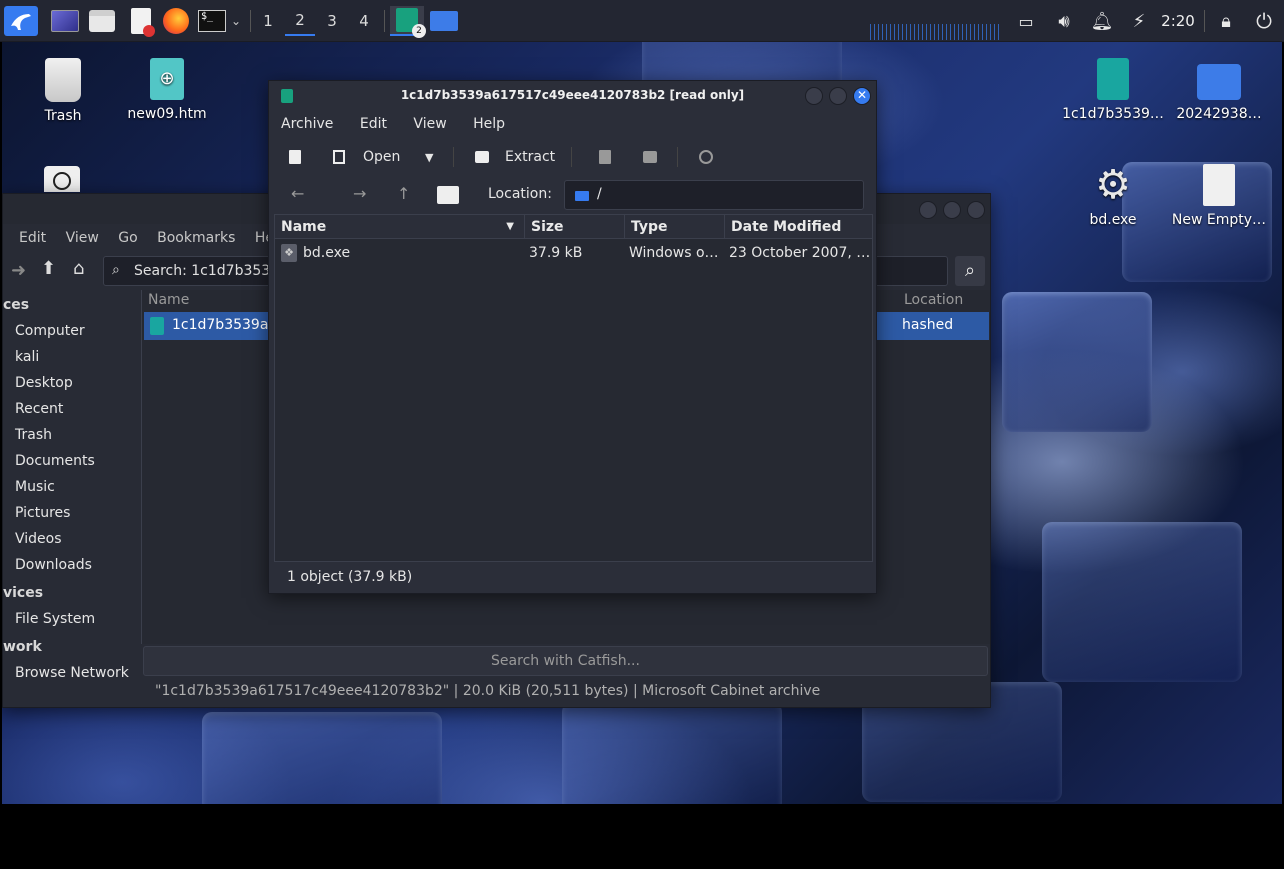  What do you see at coordinates (515, 157) in the screenshot?
I see `extract-button: Extract` at bounding box center [515, 157].